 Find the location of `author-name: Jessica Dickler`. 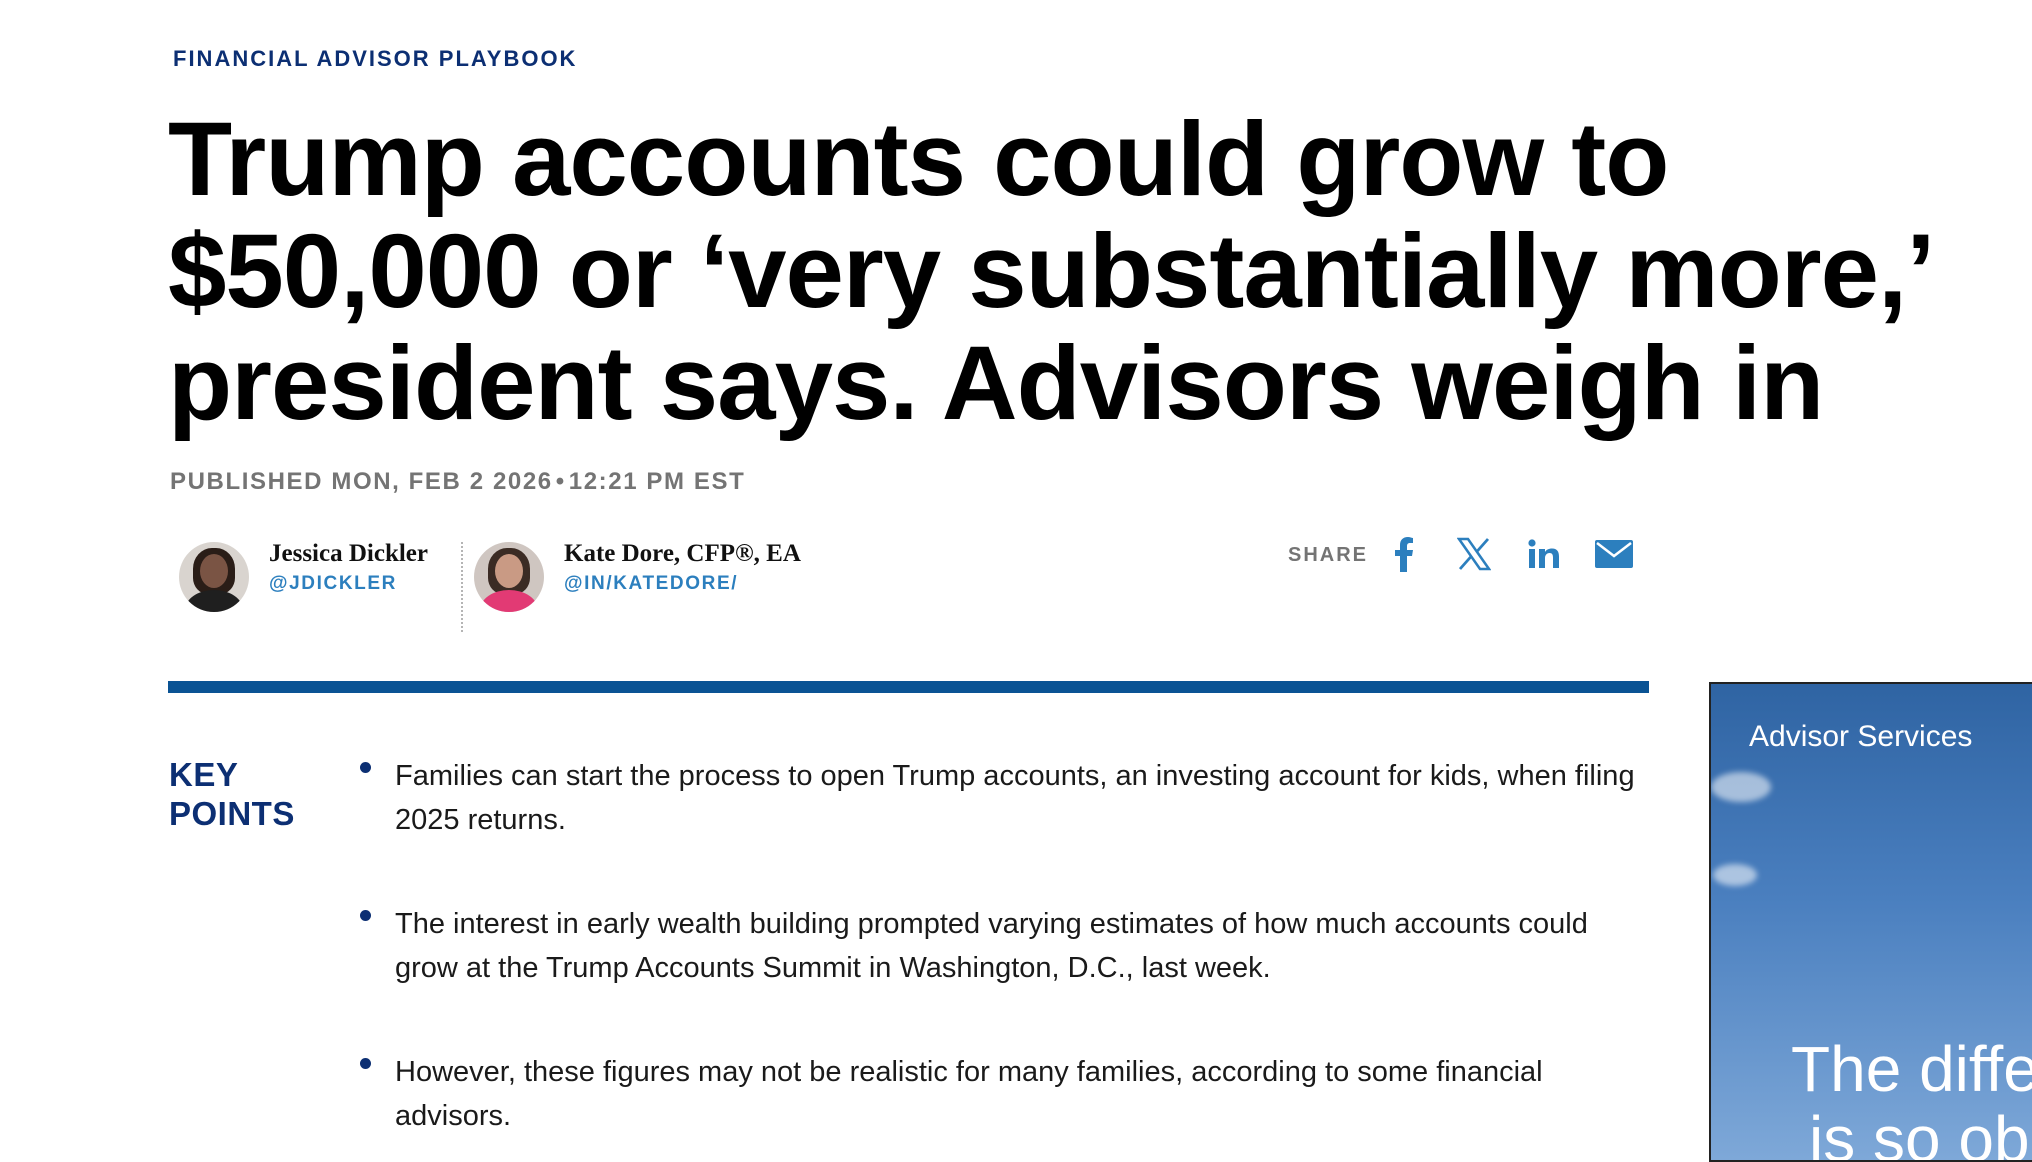

author-name: Jessica Dickler is located at coordinates (348, 554).